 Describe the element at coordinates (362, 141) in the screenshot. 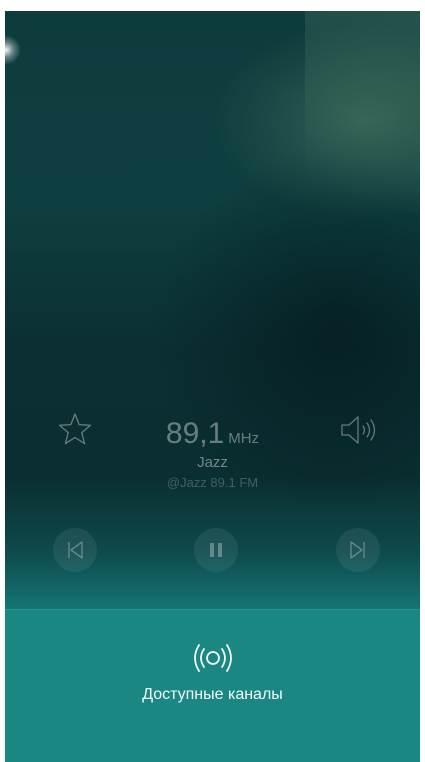

I see `light-beam` at that location.